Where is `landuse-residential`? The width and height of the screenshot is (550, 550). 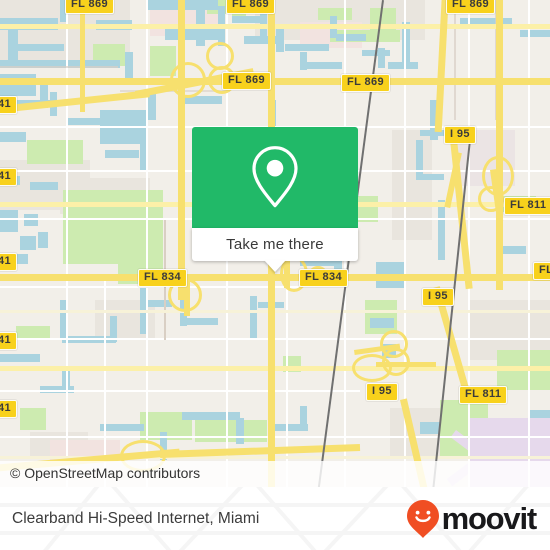 landuse-residential is located at coordinates (412, 185).